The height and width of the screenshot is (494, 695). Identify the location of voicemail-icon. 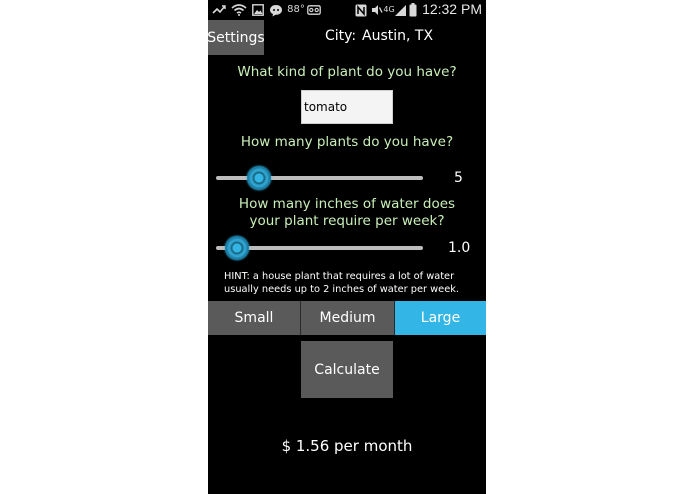
(314, 10).